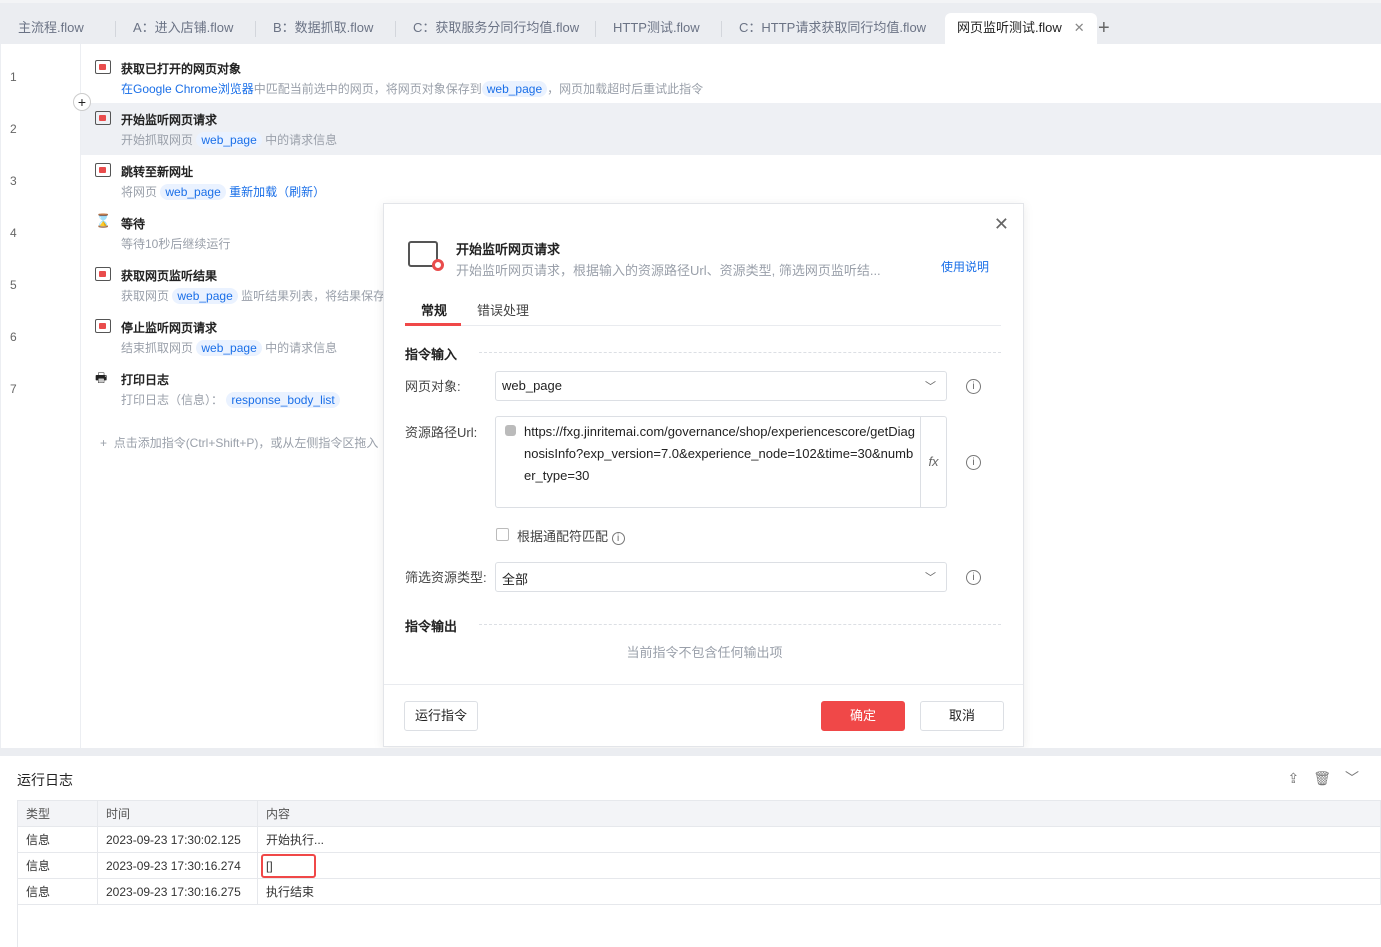  I want to click on add-tab-icon: +, so click(1104, 28).